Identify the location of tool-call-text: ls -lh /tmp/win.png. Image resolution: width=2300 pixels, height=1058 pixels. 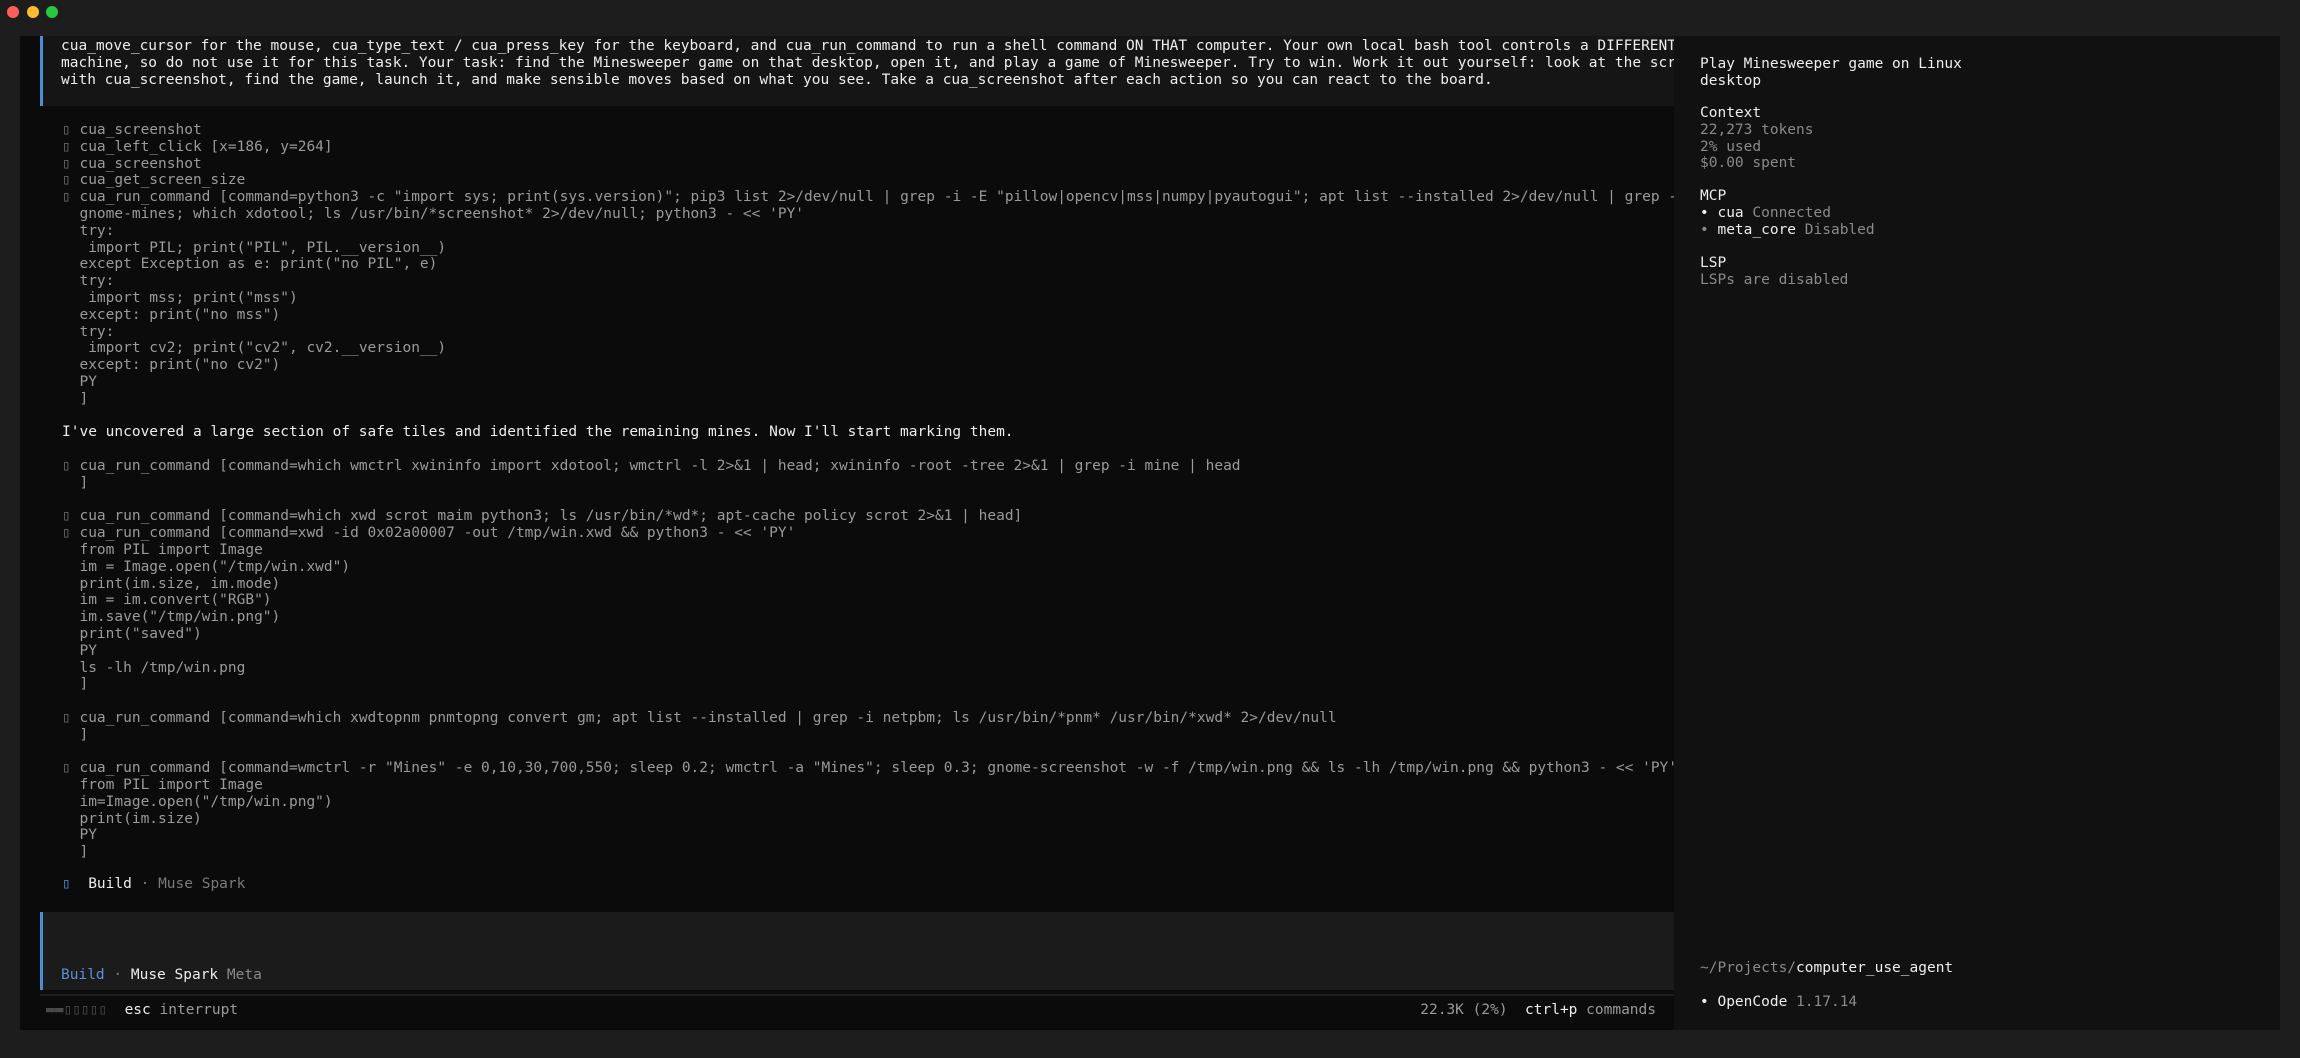
(162, 667).